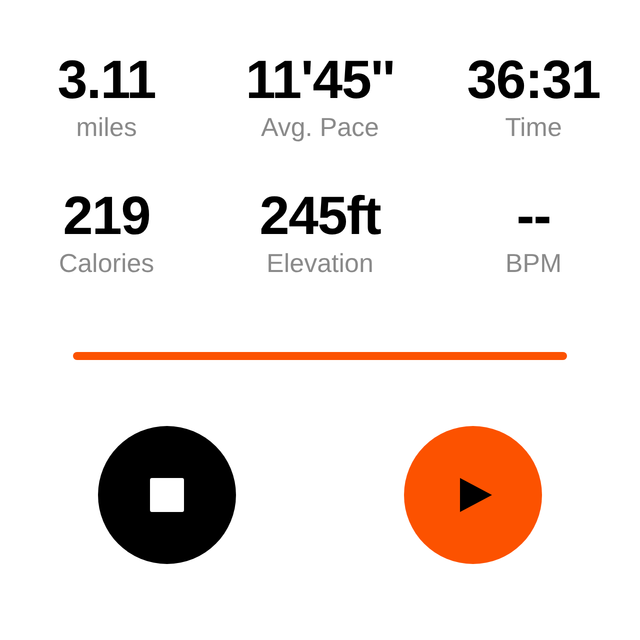 The width and height of the screenshot is (640, 640). What do you see at coordinates (106, 263) in the screenshot?
I see `stat-label: Calories` at bounding box center [106, 263].